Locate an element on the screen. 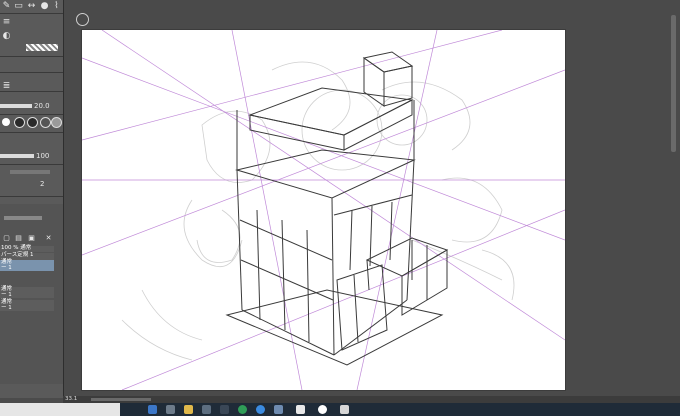  layer-lock-icon: ▣ is located at coordinates (31, 238).